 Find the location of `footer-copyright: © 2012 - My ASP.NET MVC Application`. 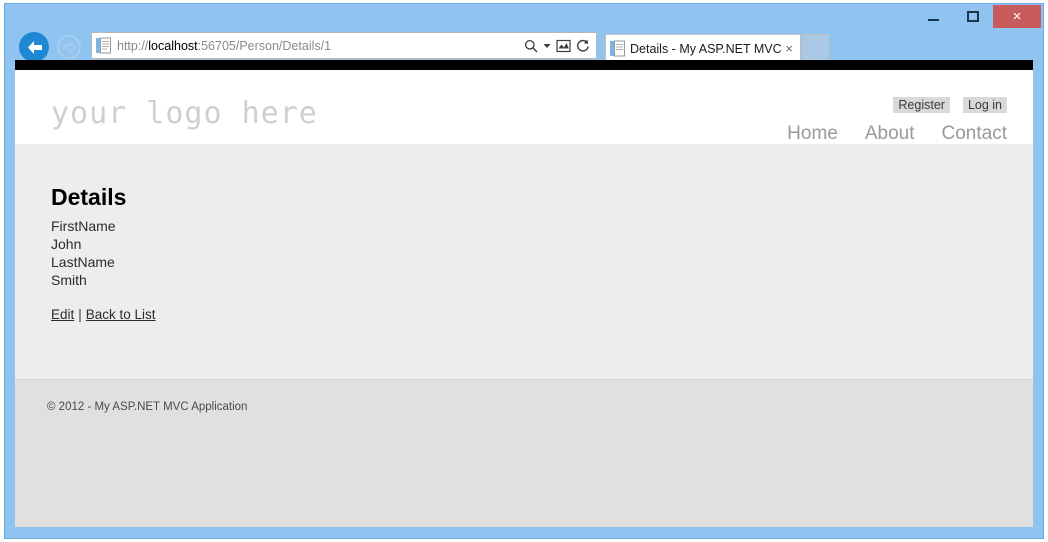

footer-copyright: © 2012 - My ASP.NET MVC Application is located at coordinates (147, 407).